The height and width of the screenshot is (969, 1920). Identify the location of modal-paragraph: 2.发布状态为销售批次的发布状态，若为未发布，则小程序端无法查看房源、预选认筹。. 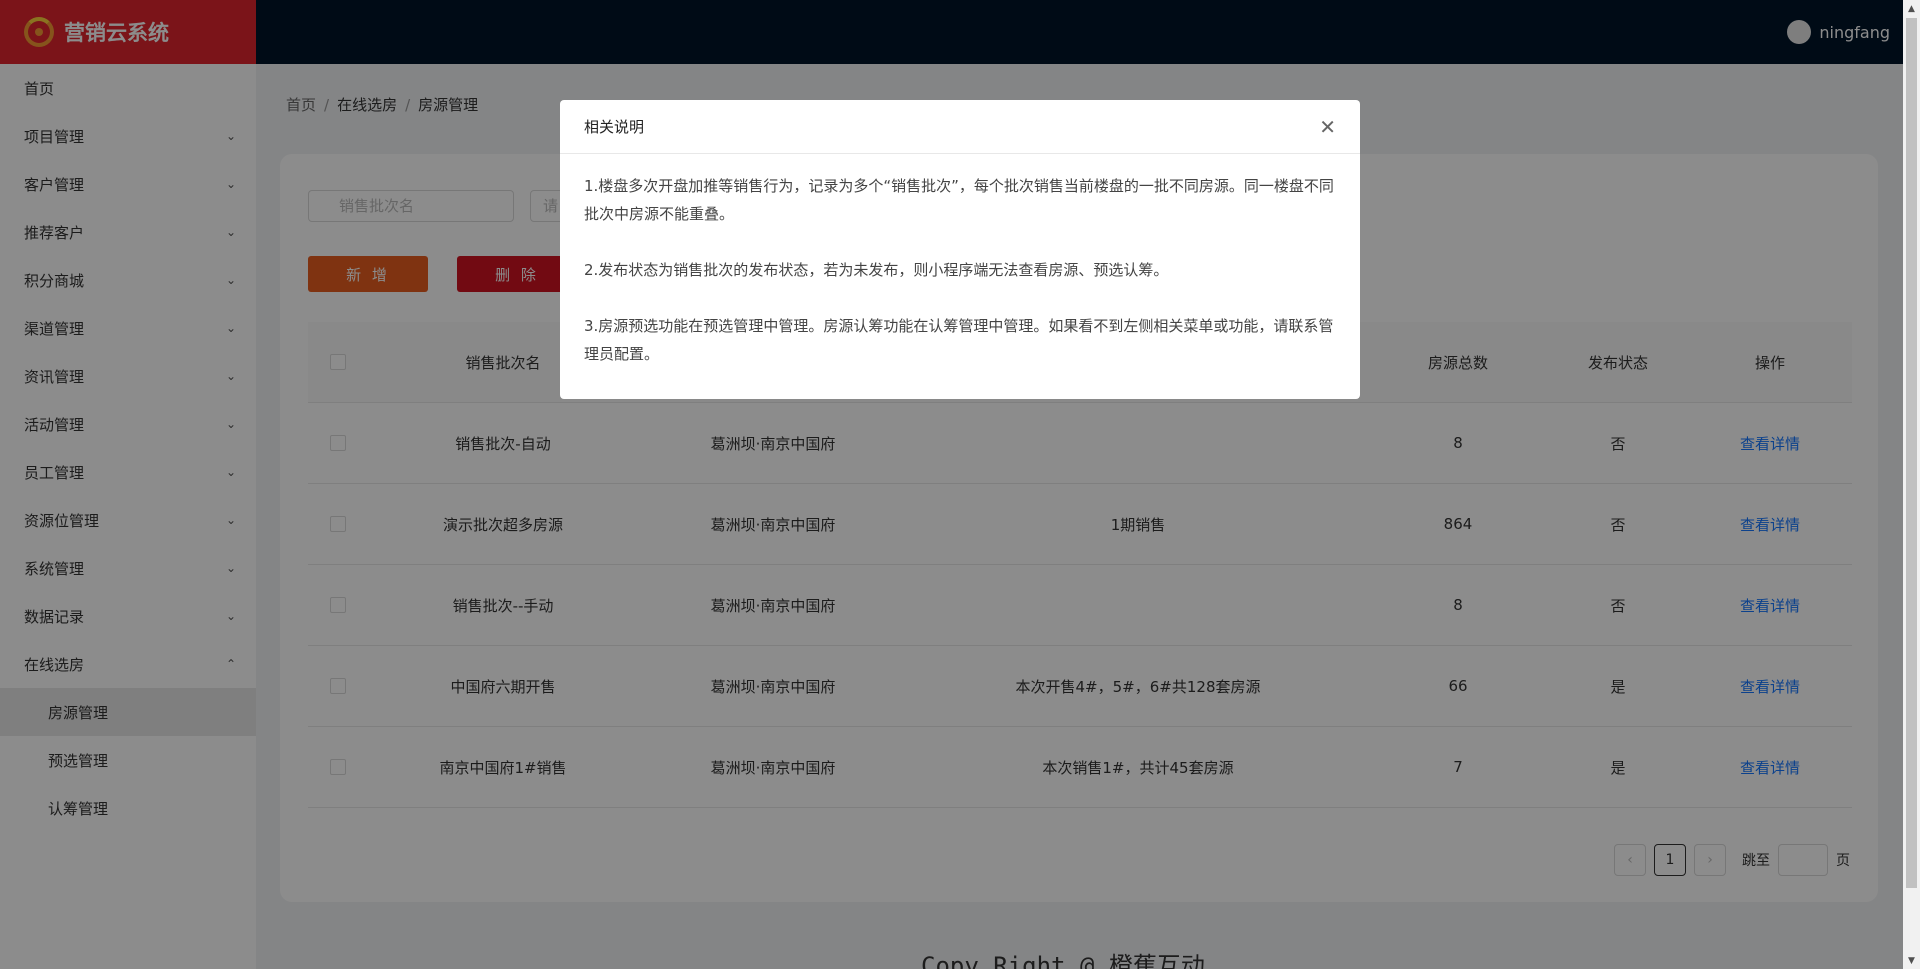
(876, 270).